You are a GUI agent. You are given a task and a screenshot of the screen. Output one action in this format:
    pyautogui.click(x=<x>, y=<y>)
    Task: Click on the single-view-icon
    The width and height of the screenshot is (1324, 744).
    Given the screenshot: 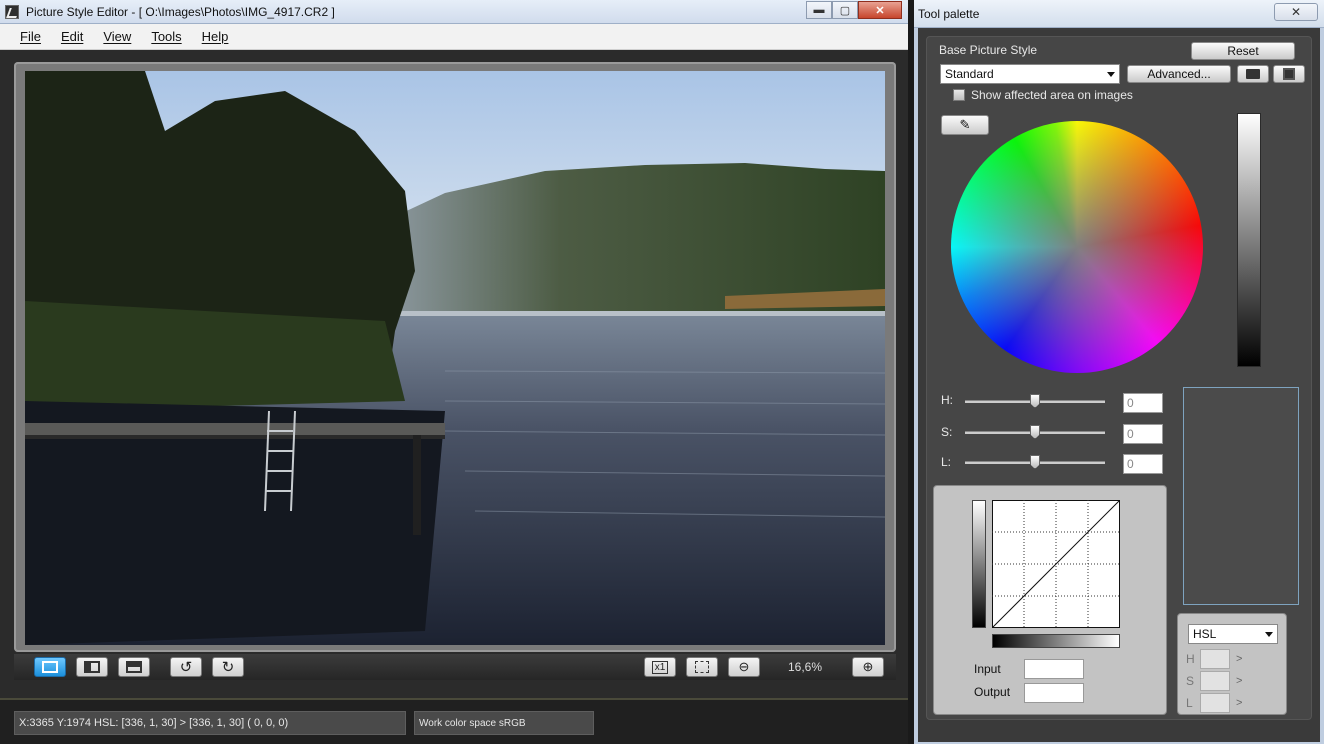 What is the action you would take?
    pyautogui.click(x=50, y=667)
    